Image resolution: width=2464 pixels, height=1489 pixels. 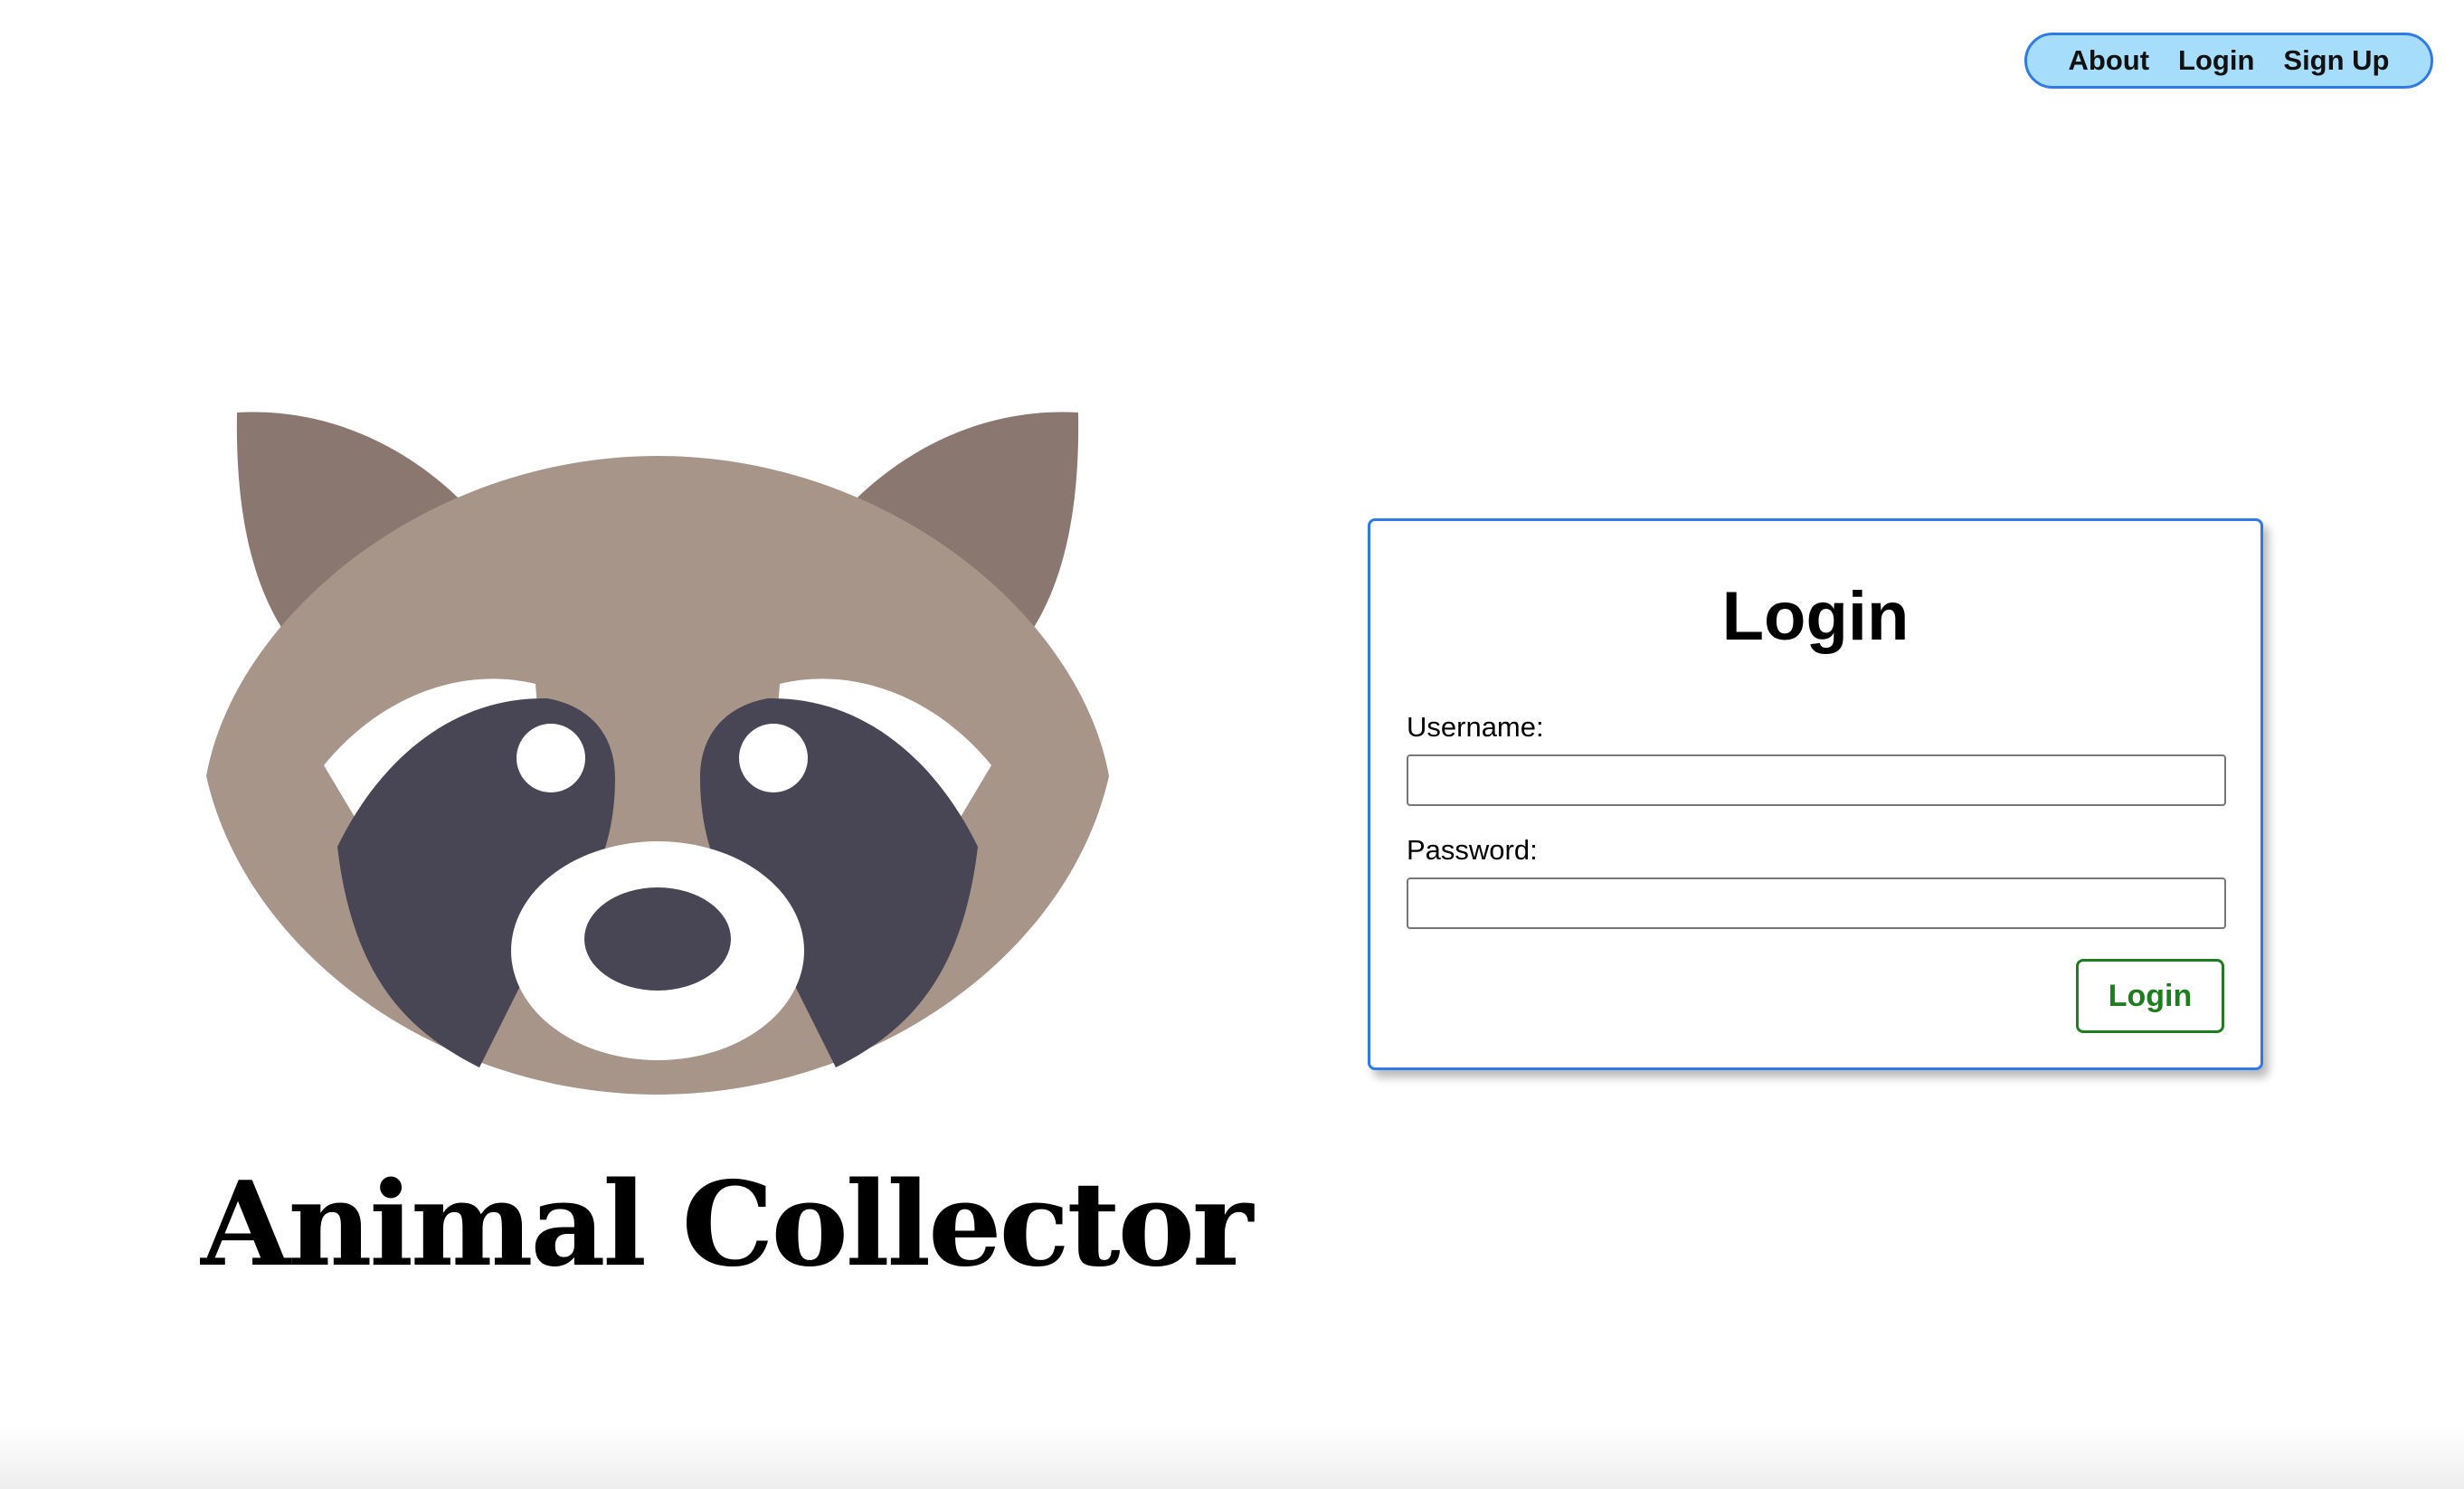 I want to click on raccoon-right-eye, so click(x=774, y=758).